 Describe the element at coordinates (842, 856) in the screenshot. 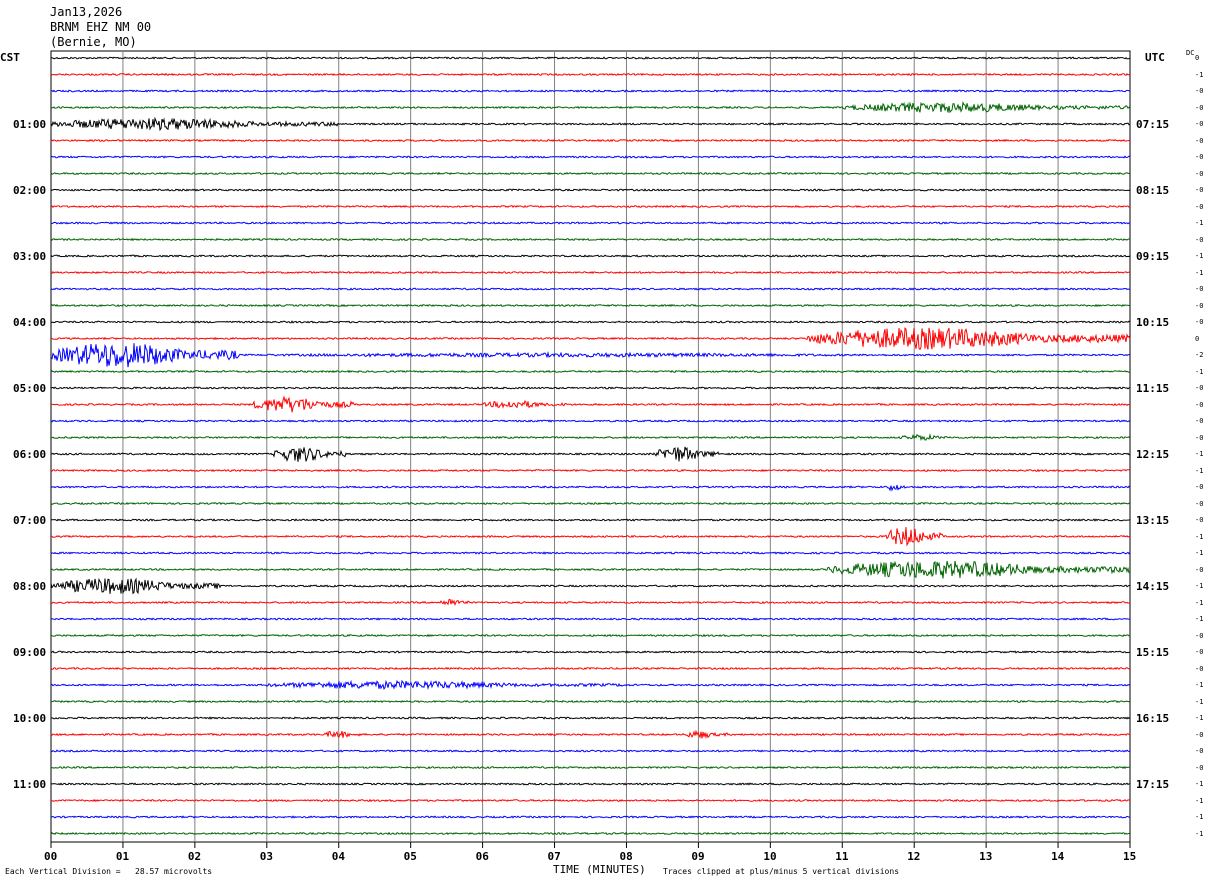

I see `x-tick-label: 11` at that location.